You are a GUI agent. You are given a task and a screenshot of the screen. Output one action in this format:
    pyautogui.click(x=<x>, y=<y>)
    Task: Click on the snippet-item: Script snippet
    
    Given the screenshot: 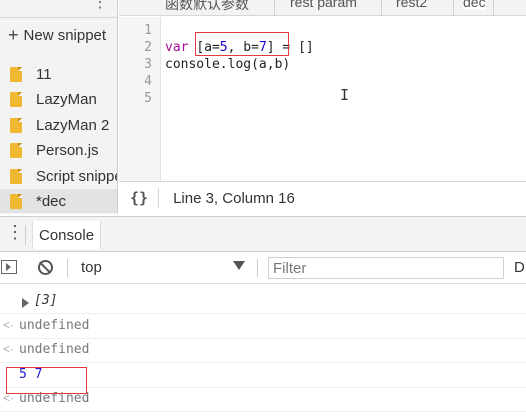 What is the action you would take?
    pyautogui.click(x=64, y=176)
    